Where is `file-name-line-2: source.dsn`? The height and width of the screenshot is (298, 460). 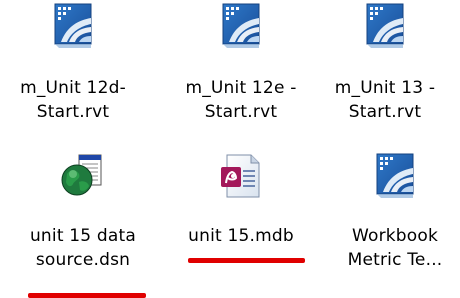
file-name-line-2: source.dsn is located at coordinates (83, 260).